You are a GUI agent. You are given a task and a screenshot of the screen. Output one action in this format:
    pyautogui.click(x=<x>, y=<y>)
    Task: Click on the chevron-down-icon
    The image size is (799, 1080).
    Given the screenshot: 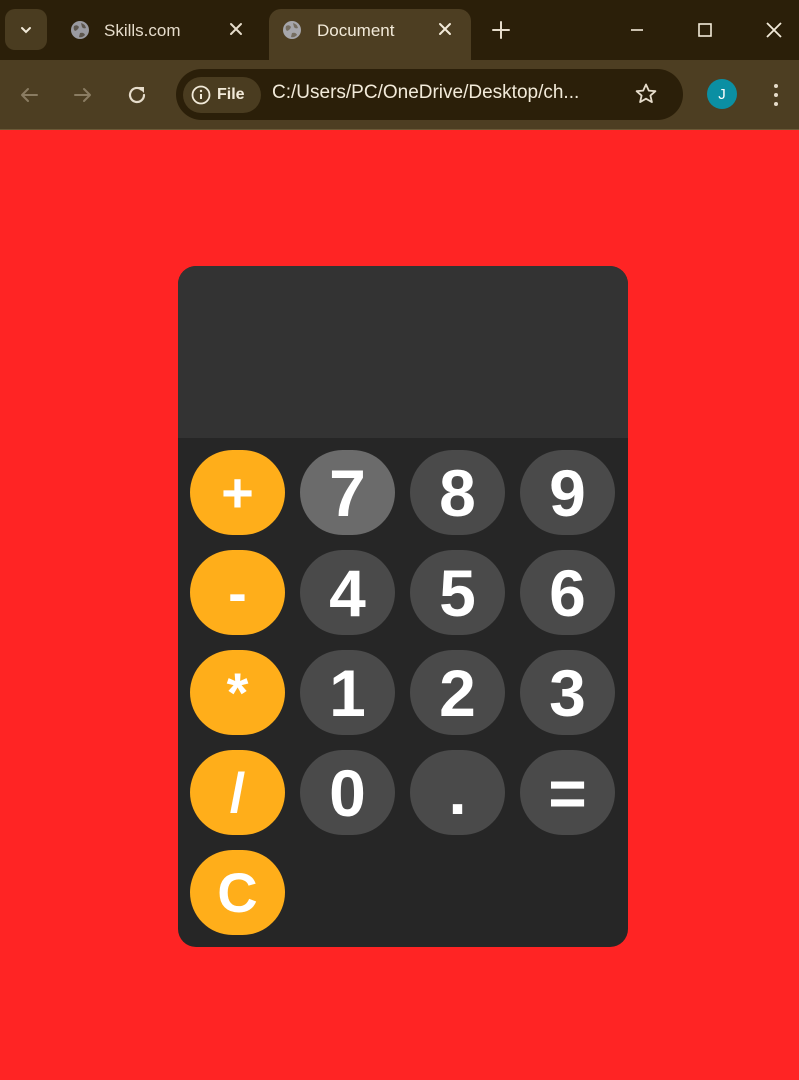 What is the action you would take?
    pyautogui.click(x=26, y=29)
    